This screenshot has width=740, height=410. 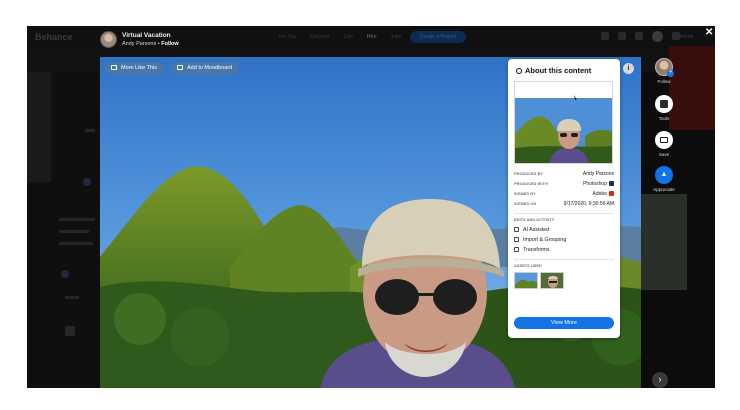 I want to click on nav-live: Live, so click(x=348, y=37).